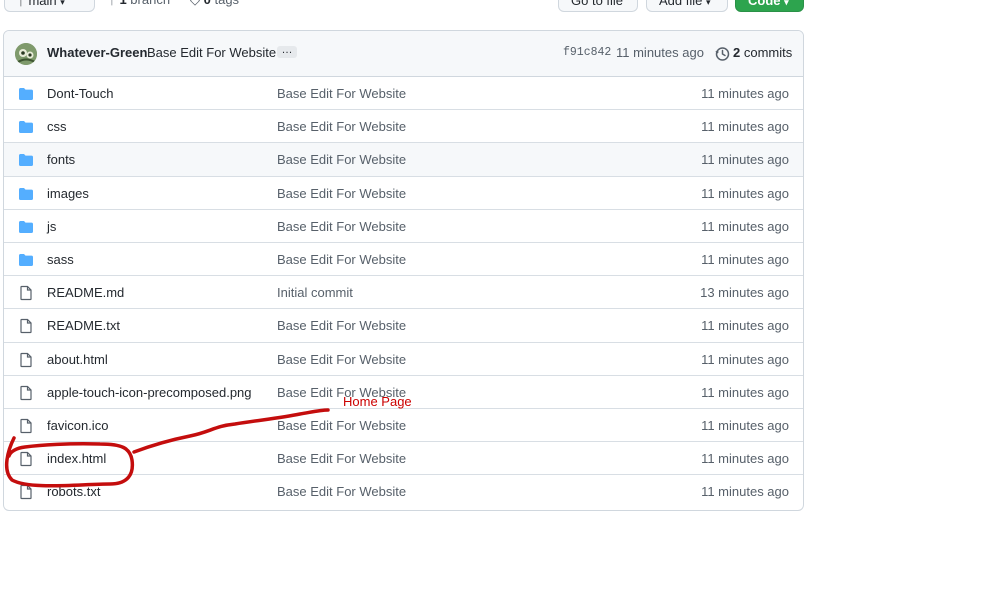 The width and height of the screenshot is (1000, 600). I want to click on file-name-link: robots.txt, so click(73, 491).